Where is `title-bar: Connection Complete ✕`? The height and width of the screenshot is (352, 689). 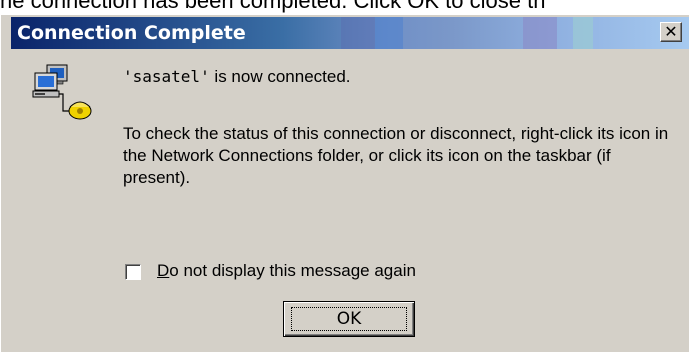
title-bar: Connection Complete ✕ is located at coordinates (350, 33).